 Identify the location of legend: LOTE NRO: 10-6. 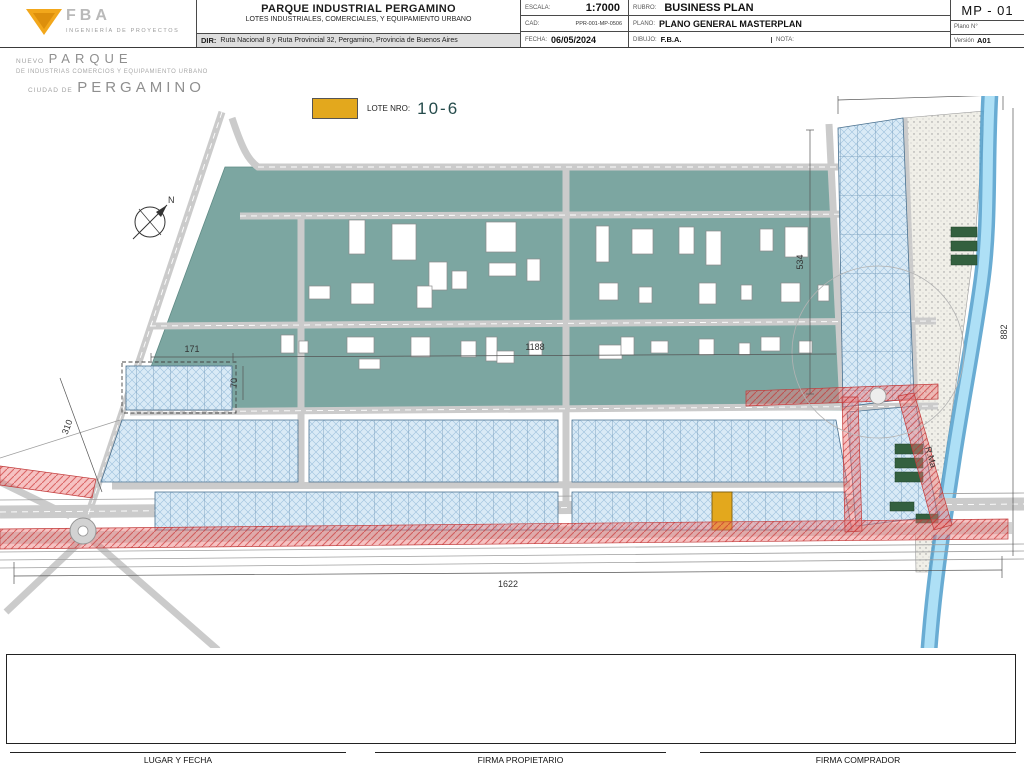
(385, 108).